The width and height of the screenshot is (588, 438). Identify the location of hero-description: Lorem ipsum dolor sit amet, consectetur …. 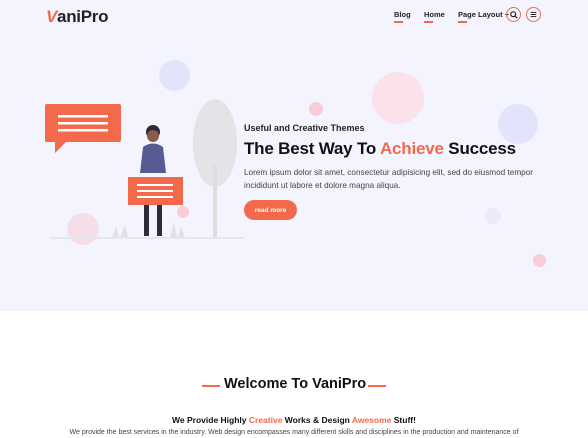
(388, 179).